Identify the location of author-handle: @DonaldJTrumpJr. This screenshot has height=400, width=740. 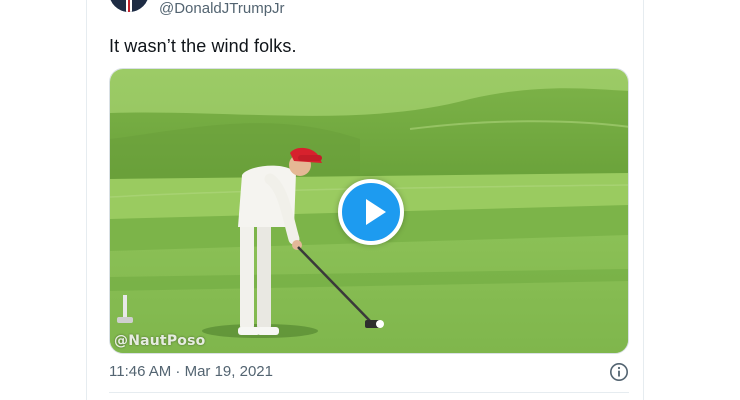
(222, 8).